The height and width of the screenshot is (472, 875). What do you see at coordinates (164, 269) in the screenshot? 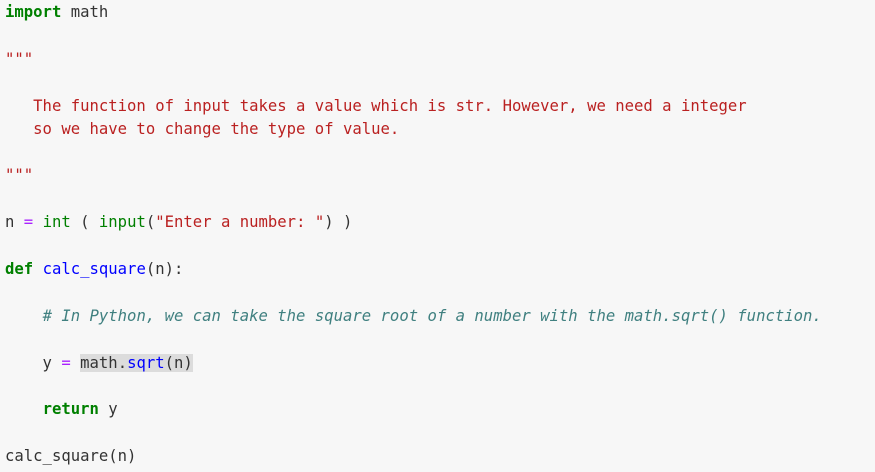
I see `function-params: (n):` at bounding box center [164, 269].